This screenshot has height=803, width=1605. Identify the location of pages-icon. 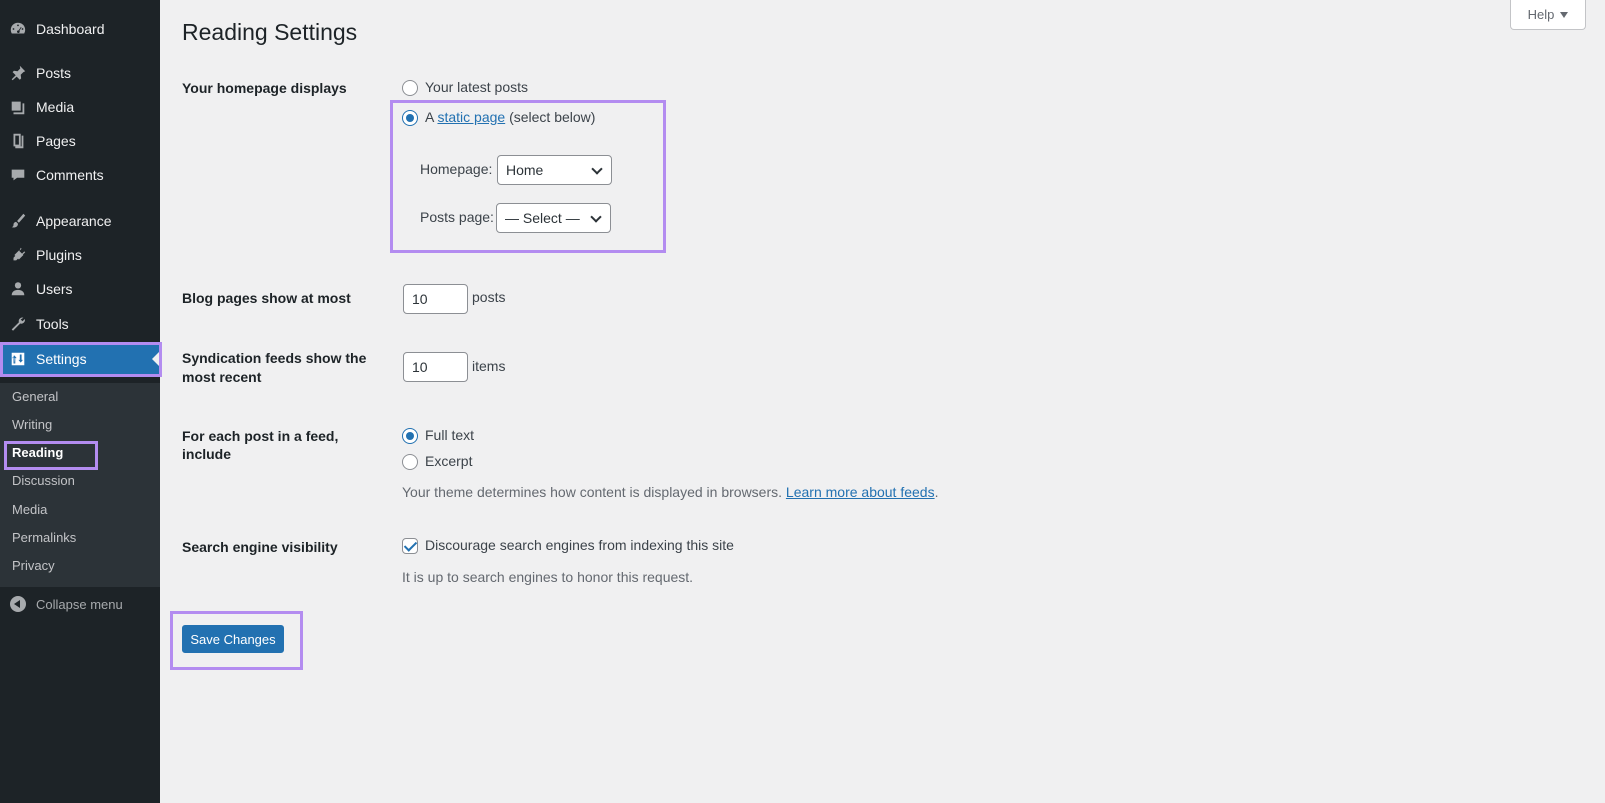
(18, 141).